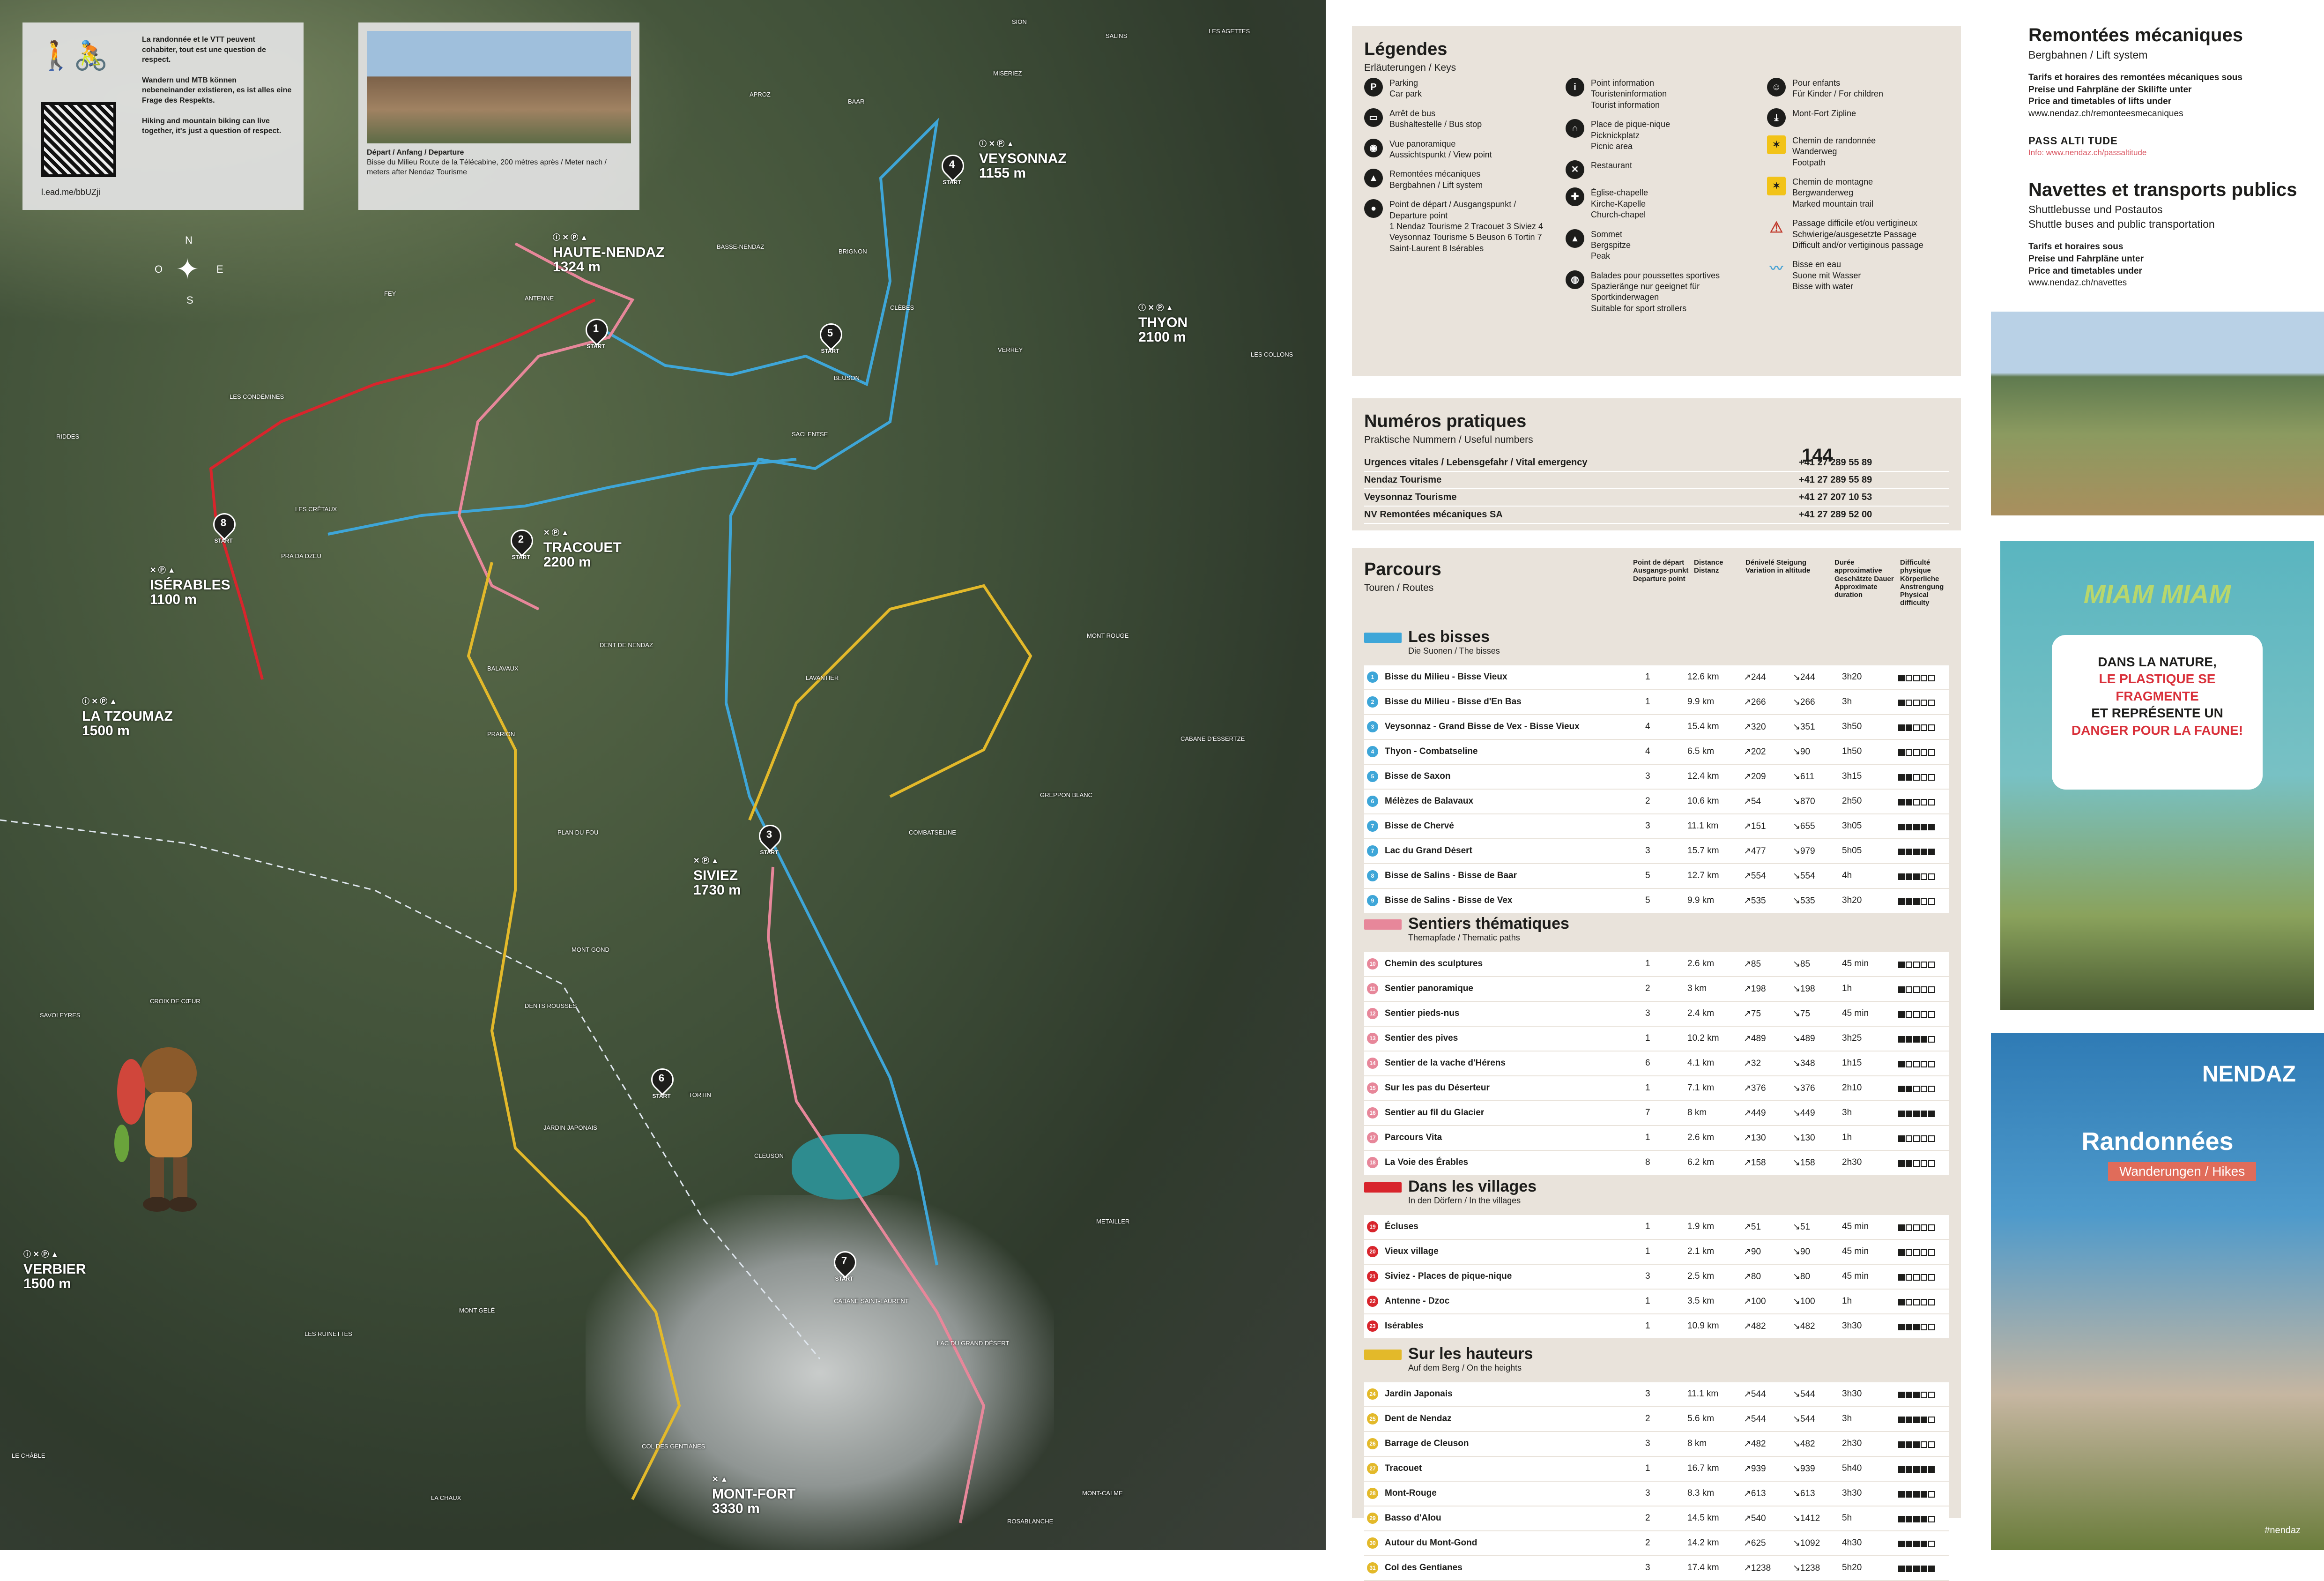 The width and height of the screenshot is (2324, 1581). Describe the element at coordinates (1755, 1543) in the screenshot. I see `route-ascent: ↗625` at that location.